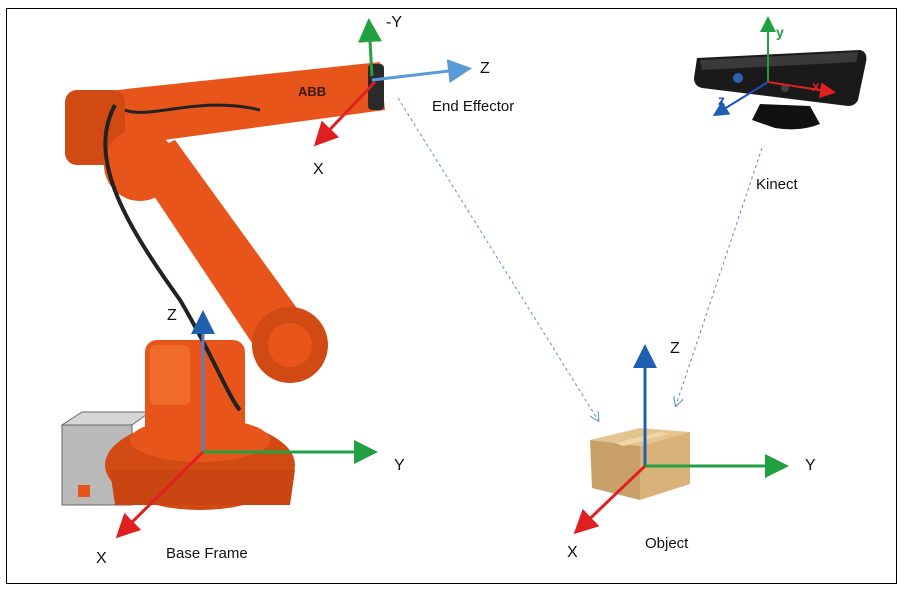  I want to click on object-axis-label-x: X, so click(572, 552).